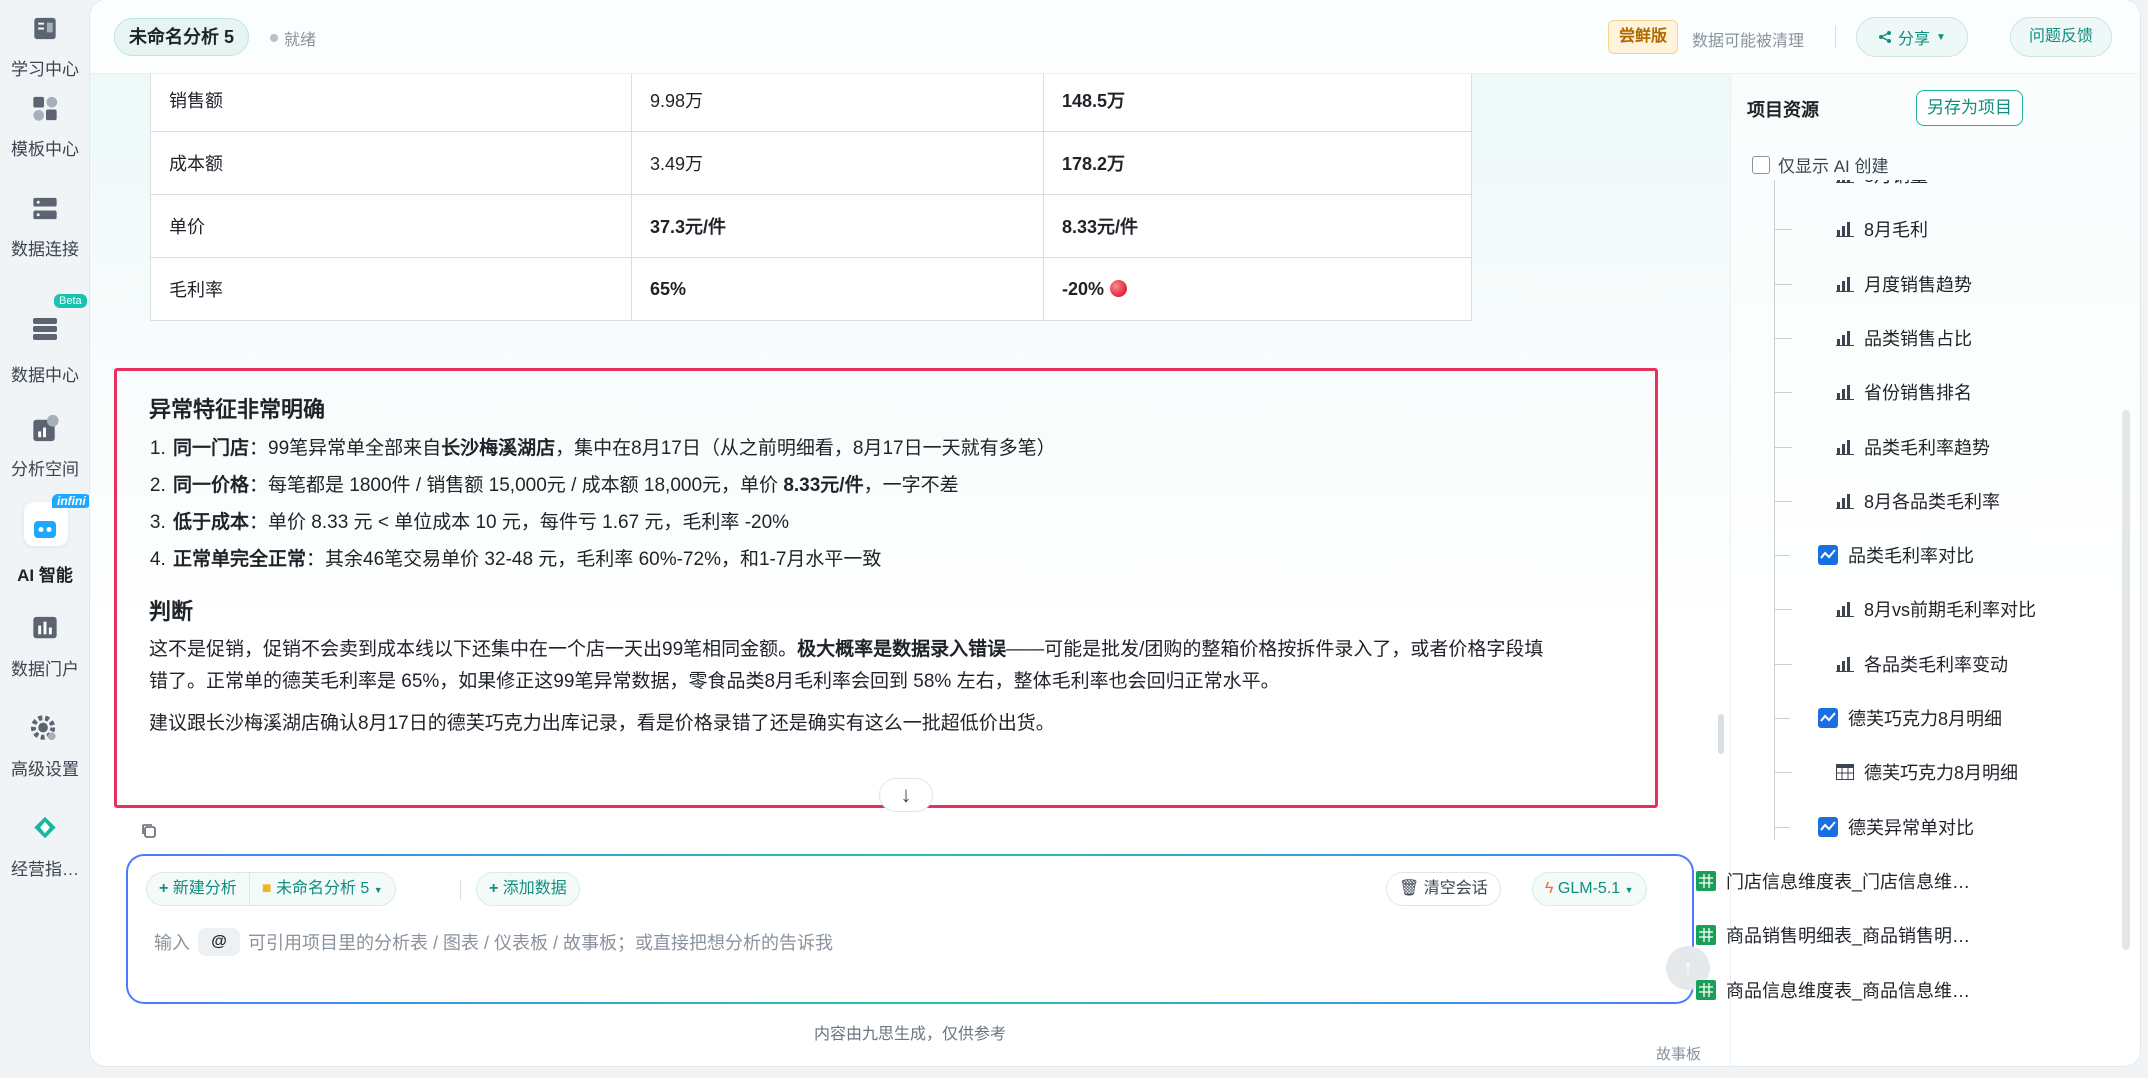 Image resolution: width=2148 pixels, height=1078 pixels. Describe the element at coordinates (528, 889) in the screenshot. I see `add-data-button: + 添加数据` at that location.